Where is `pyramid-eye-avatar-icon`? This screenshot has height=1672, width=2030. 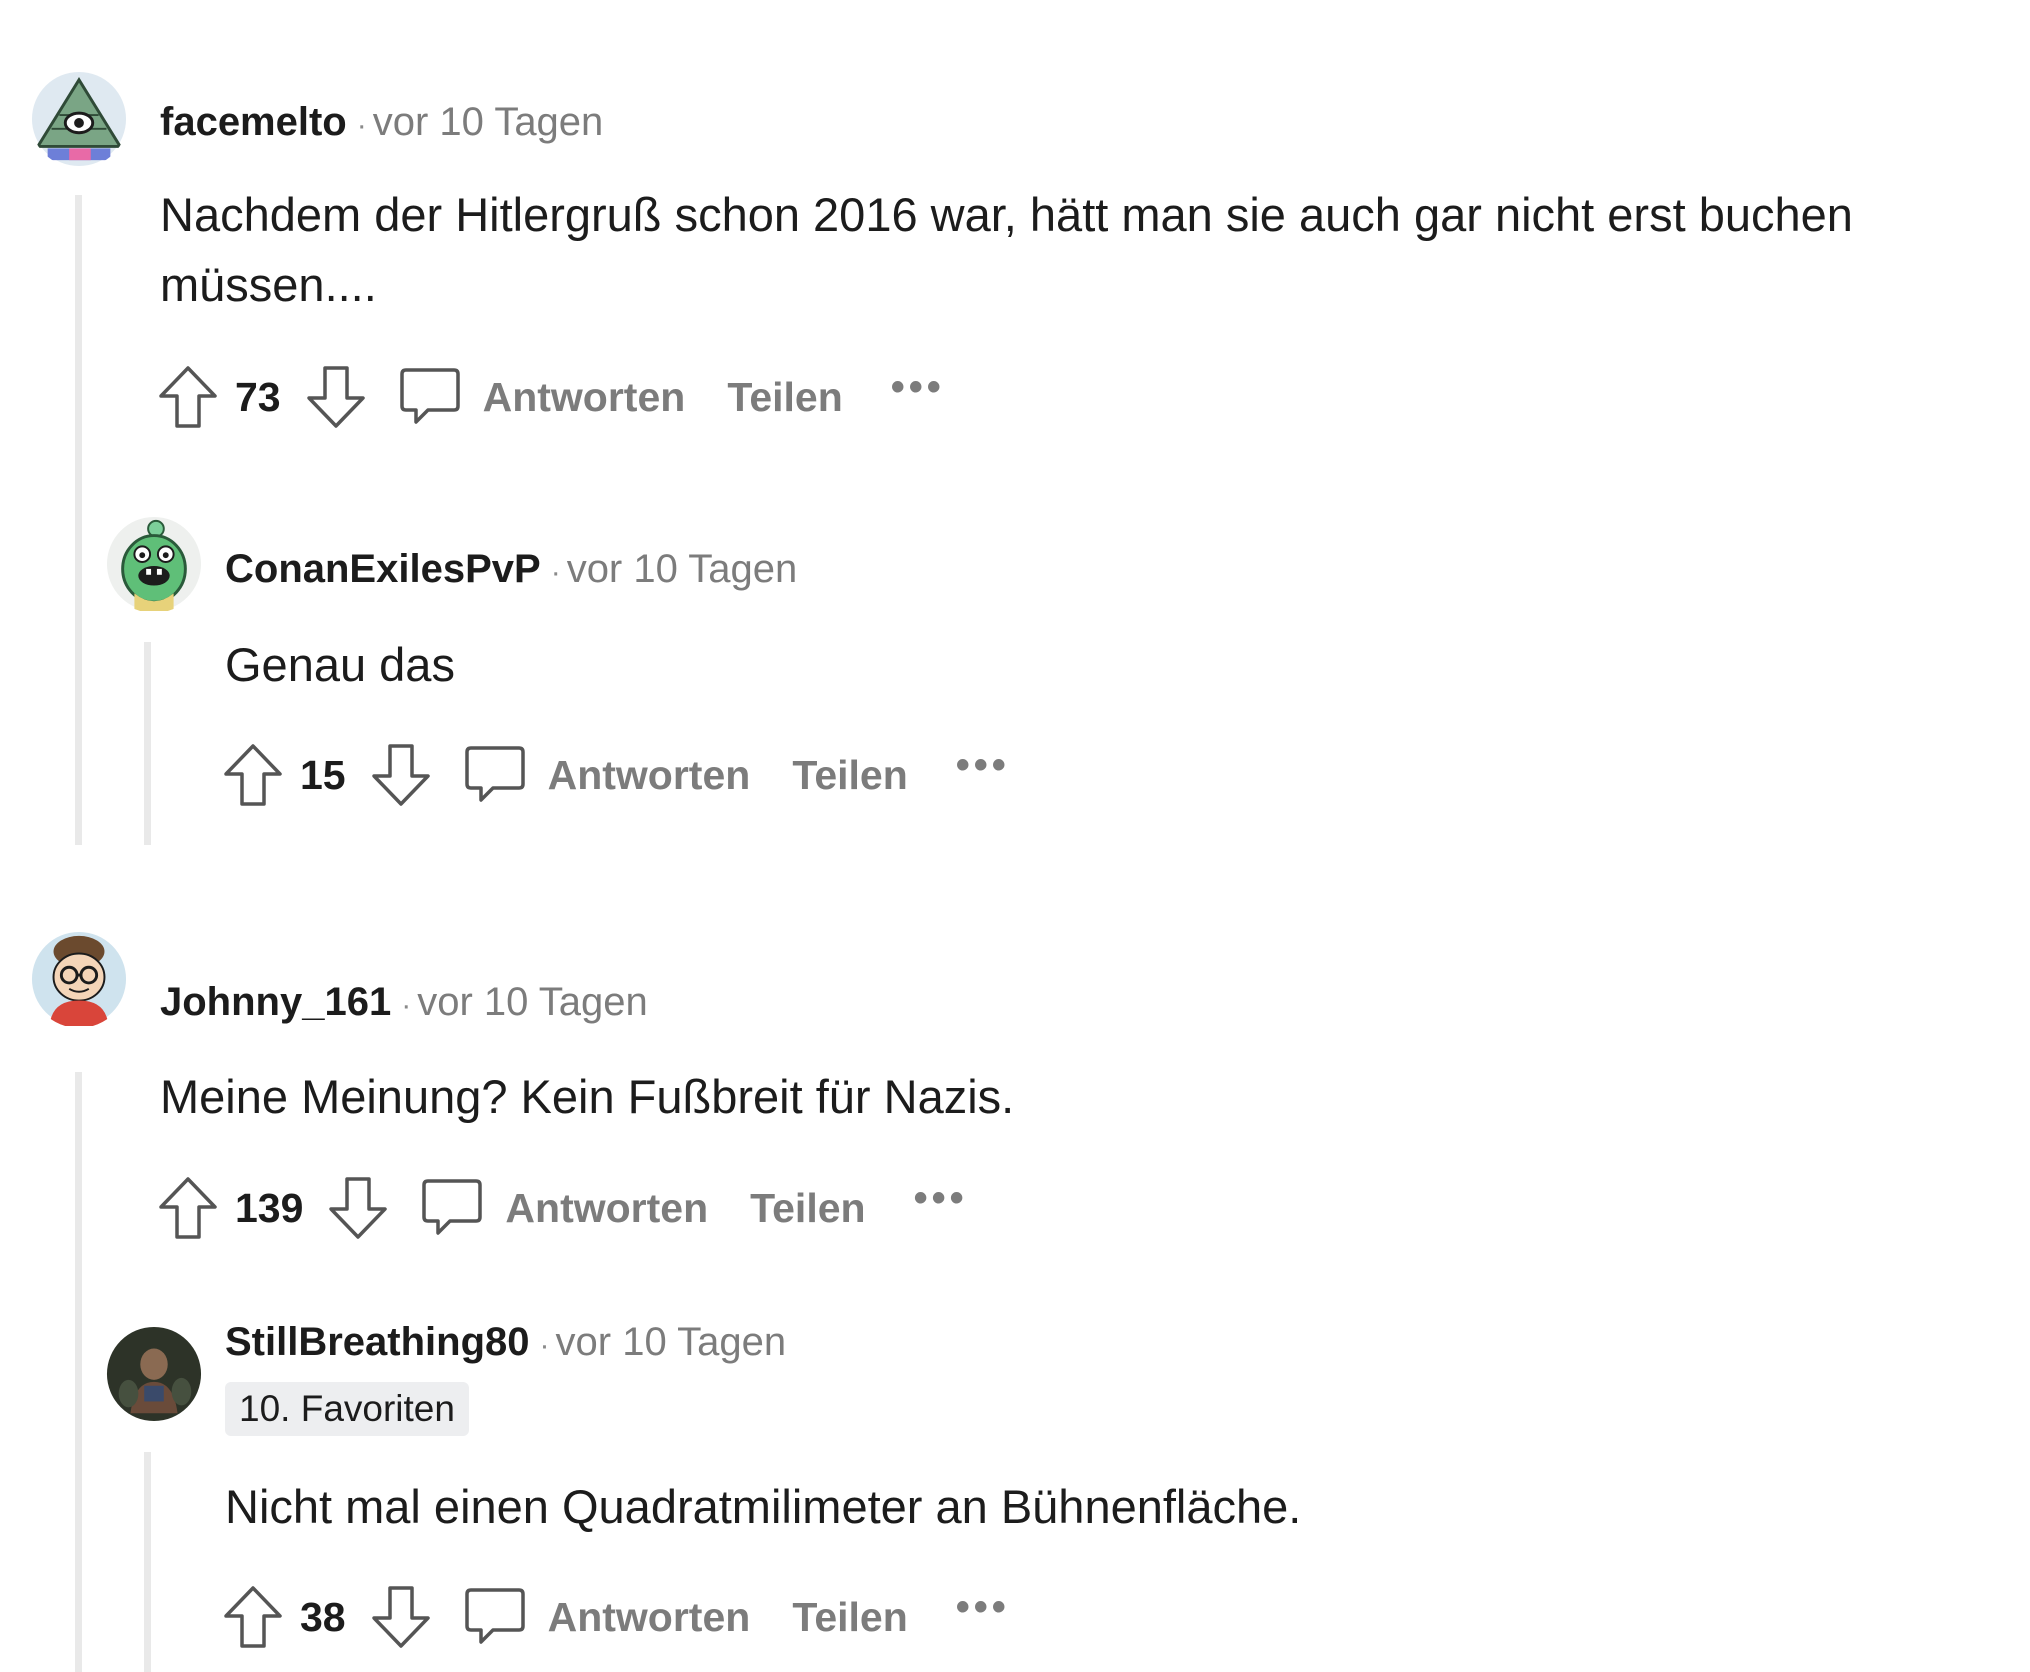
pyramid-eye-avatar-icon is located at coordinates (79, 119).